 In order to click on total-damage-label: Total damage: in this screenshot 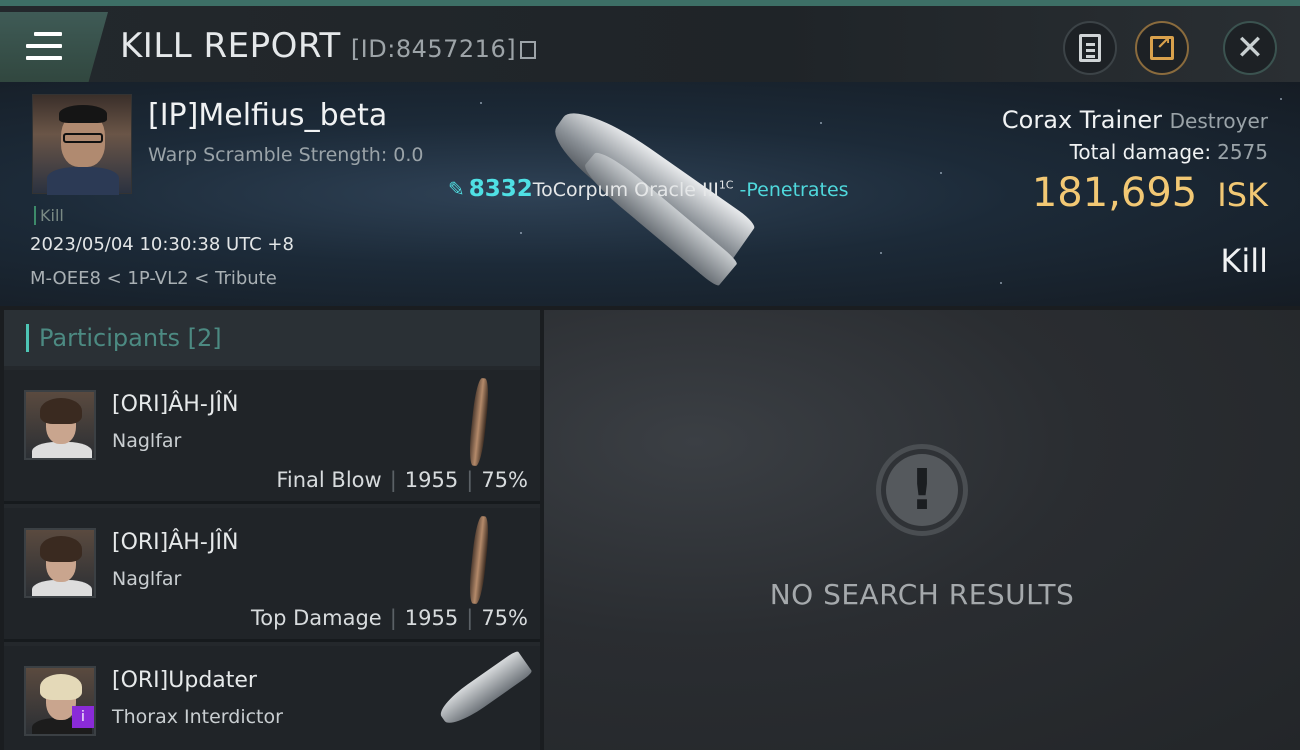, I will do `click(1140, 152)`.